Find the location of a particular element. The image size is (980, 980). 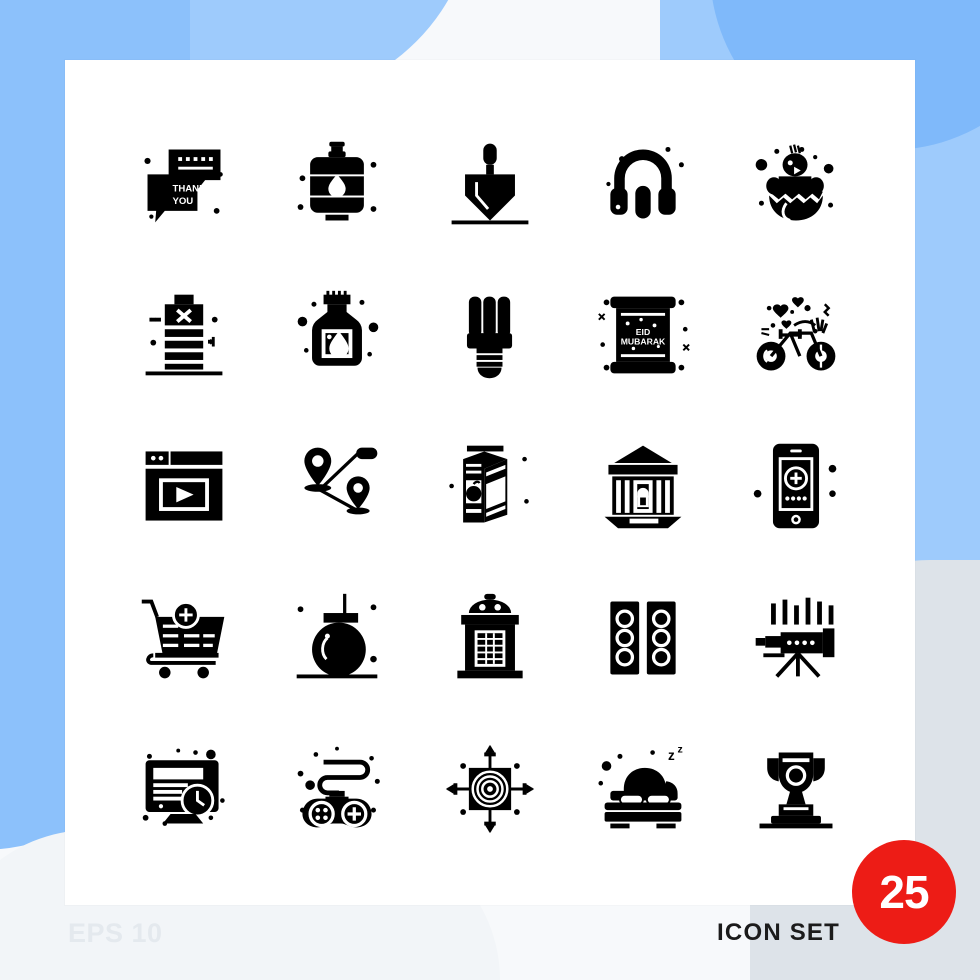

icon-text-mubarak: MUBARAK is located at coordinates (643, 342).